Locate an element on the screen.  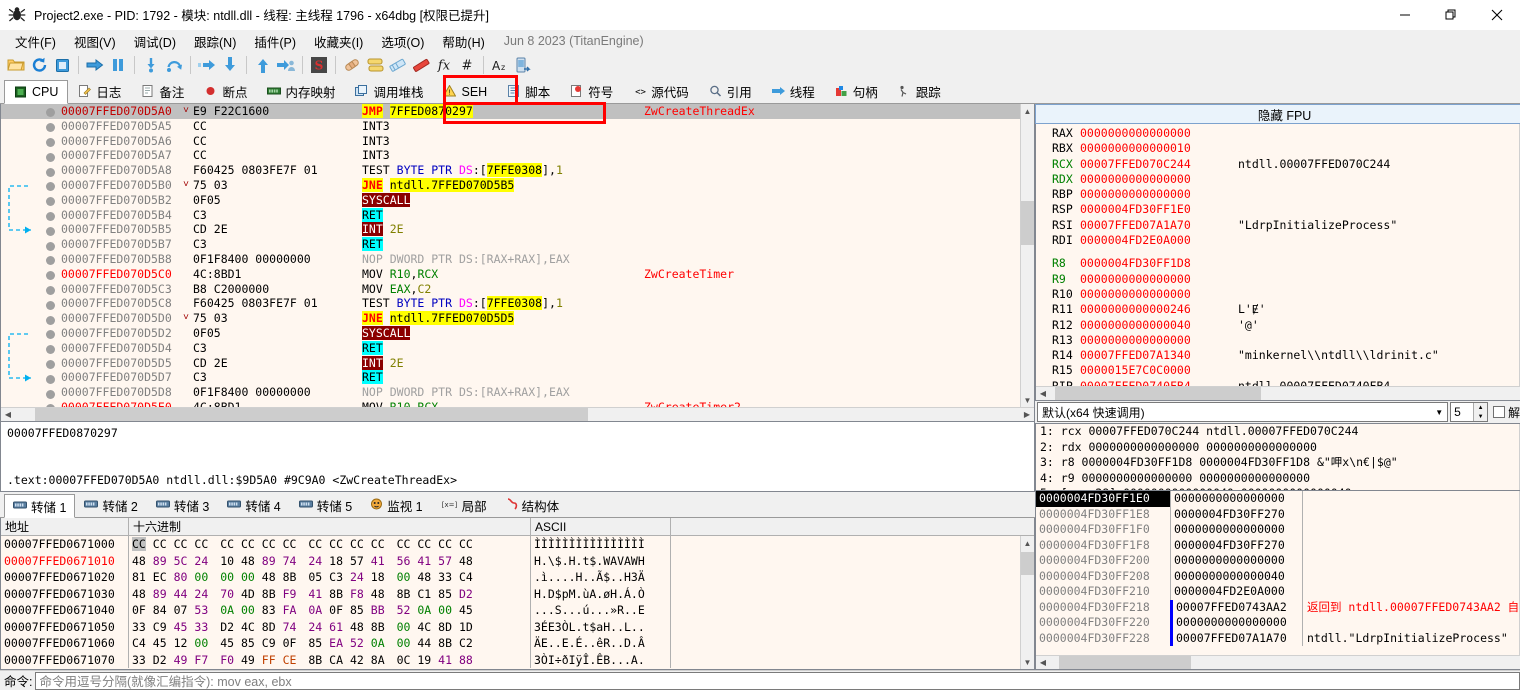
hex-byte: 19 is located at coordinates (424, 660).